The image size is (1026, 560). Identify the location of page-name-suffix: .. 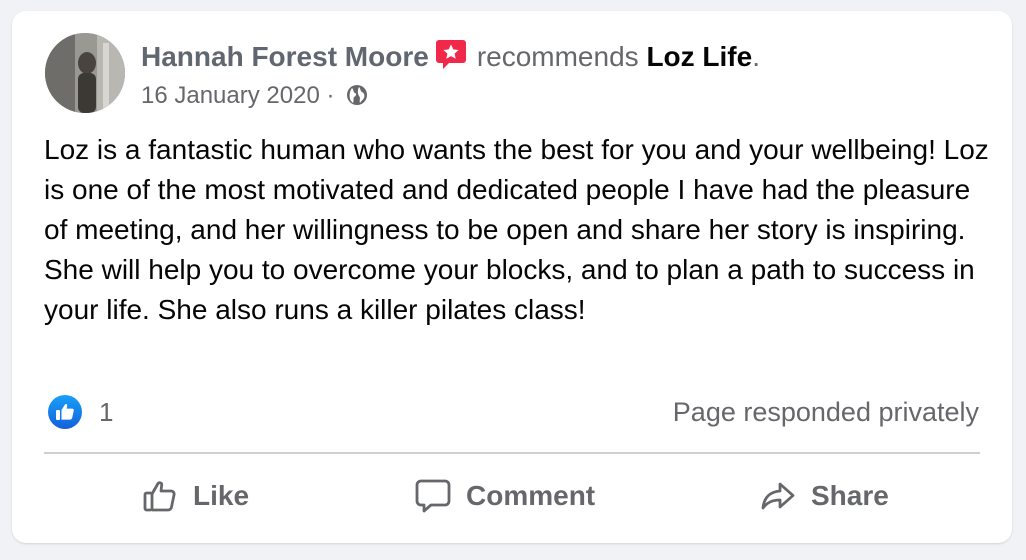
(756, 56).